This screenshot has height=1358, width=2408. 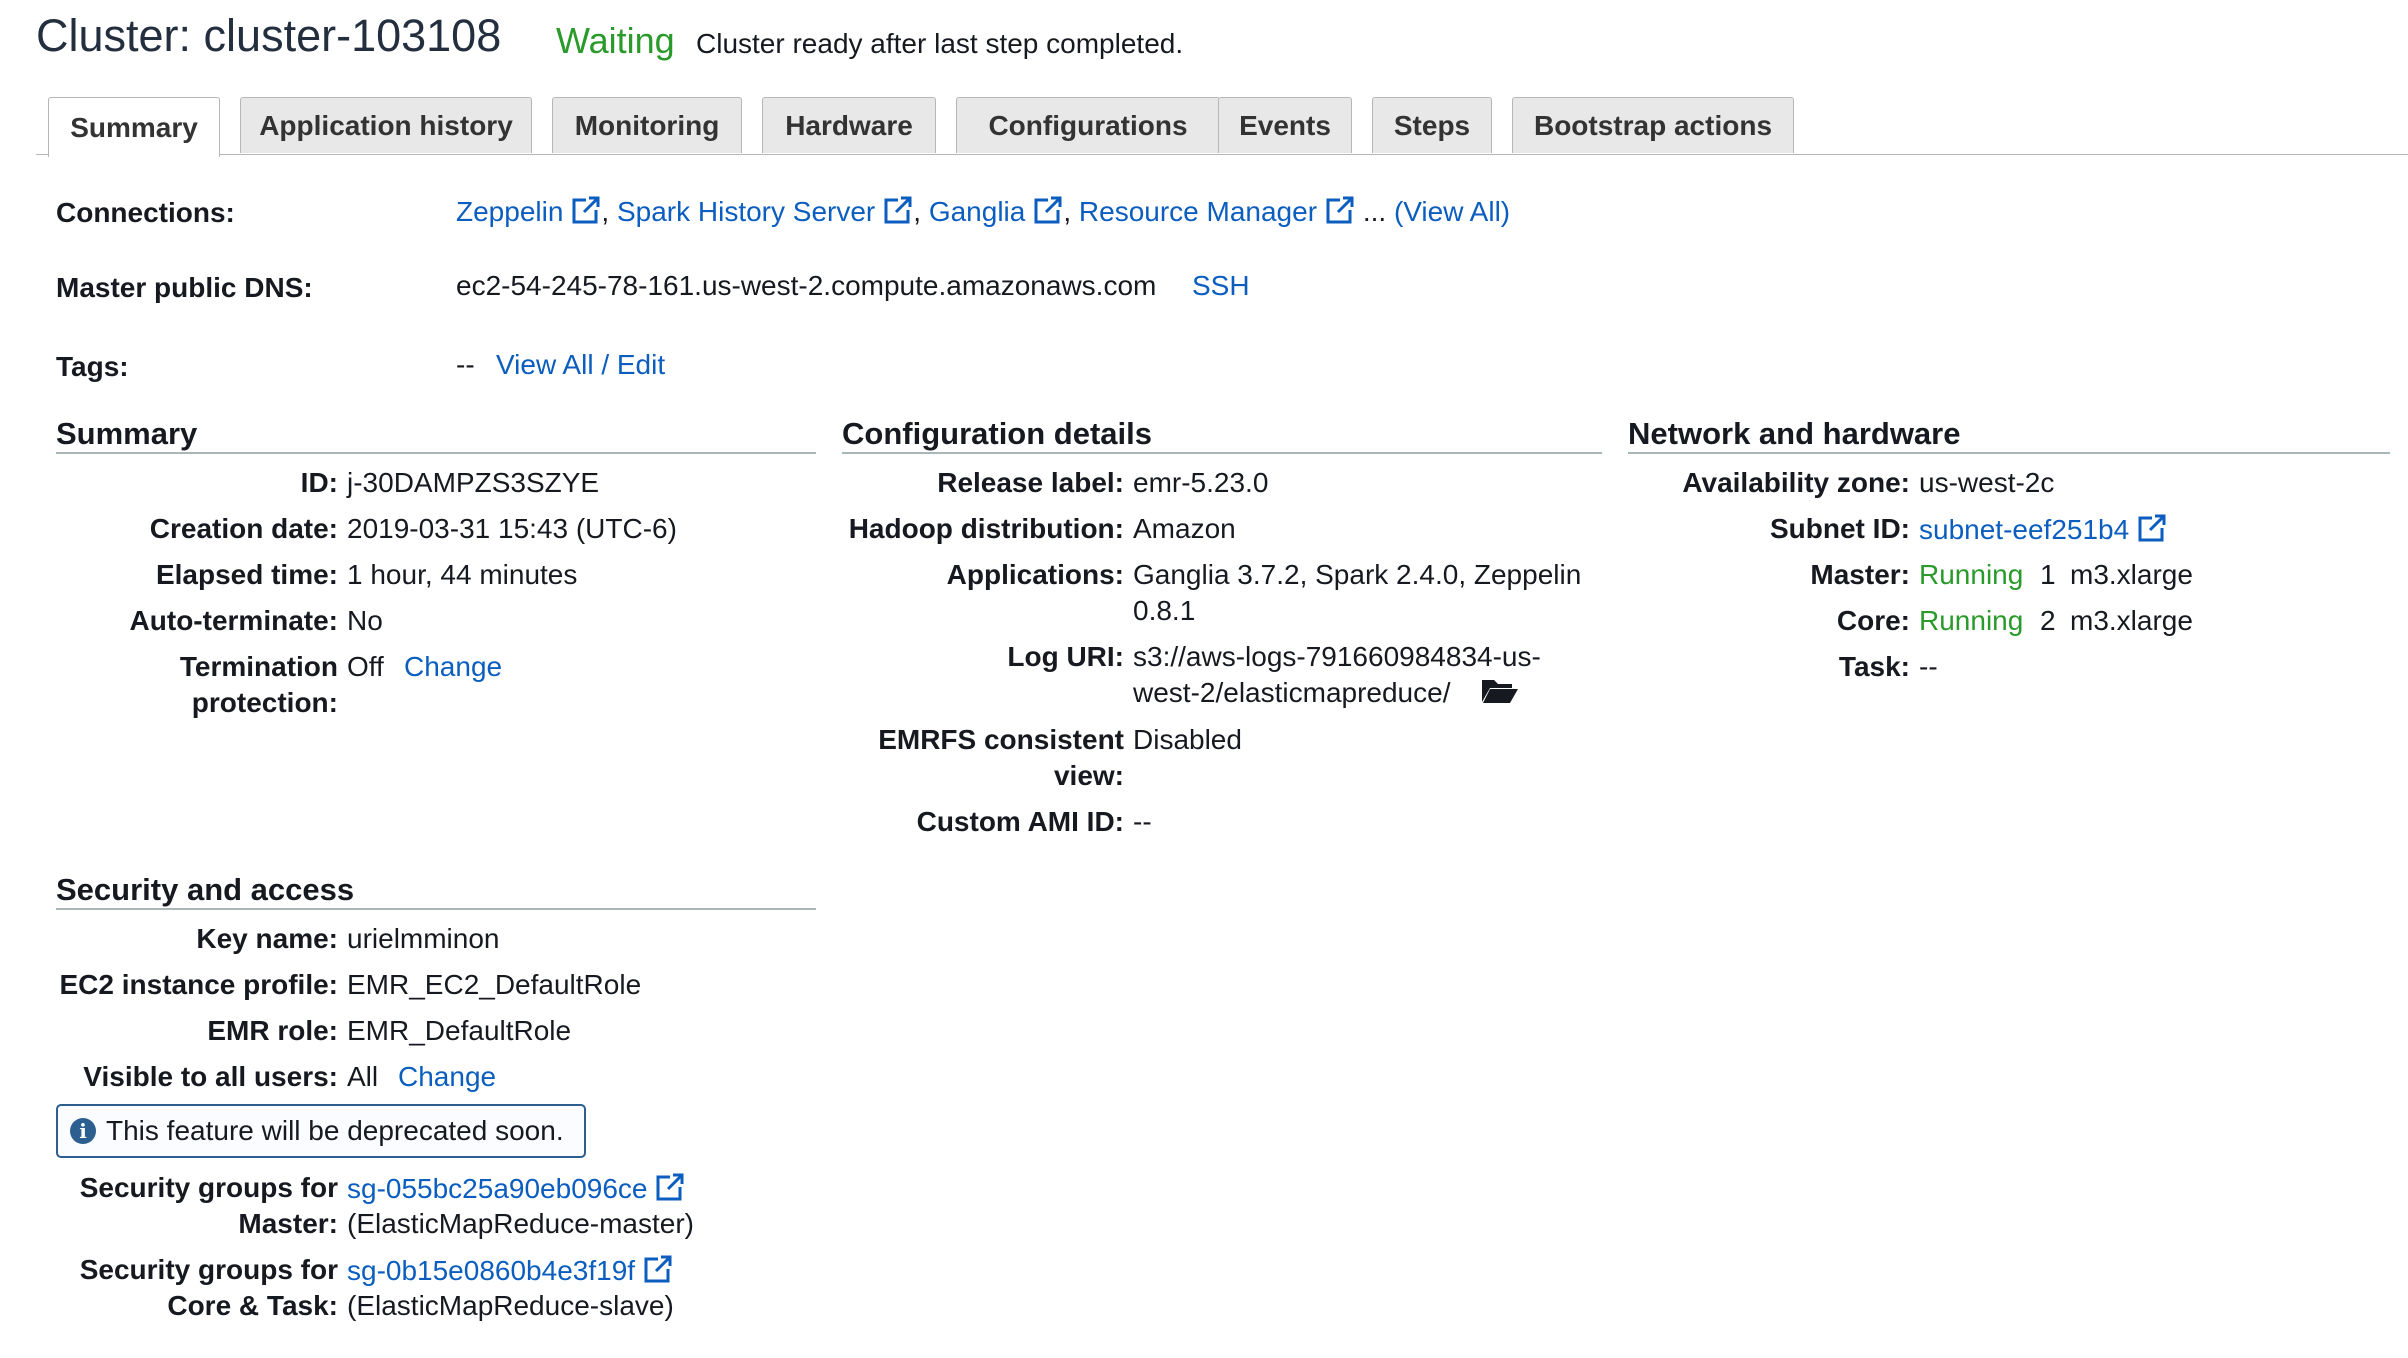 What do you see at coordinates (997, 433) in the screenshot?
I see `config-heading: Configuration details` at bounding box center [997, 433].